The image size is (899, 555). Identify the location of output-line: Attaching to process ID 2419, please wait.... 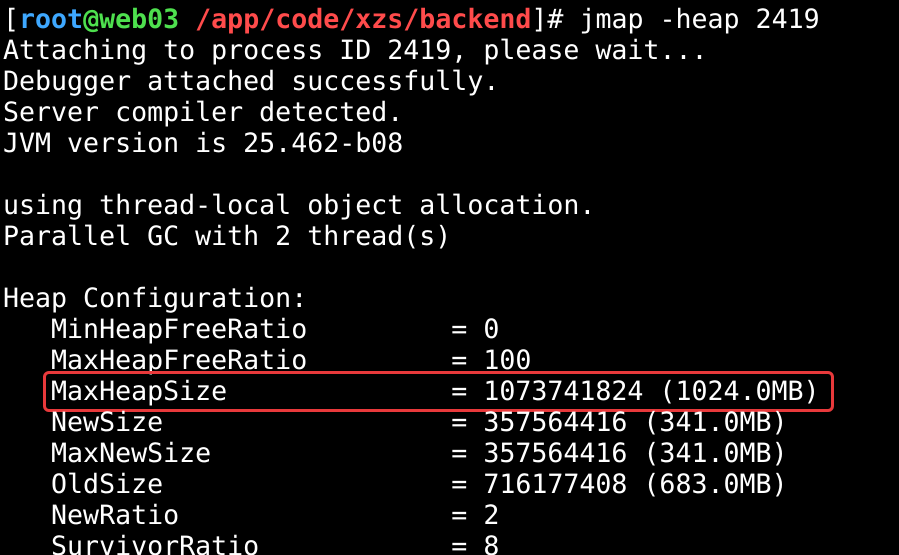
(355, 50).